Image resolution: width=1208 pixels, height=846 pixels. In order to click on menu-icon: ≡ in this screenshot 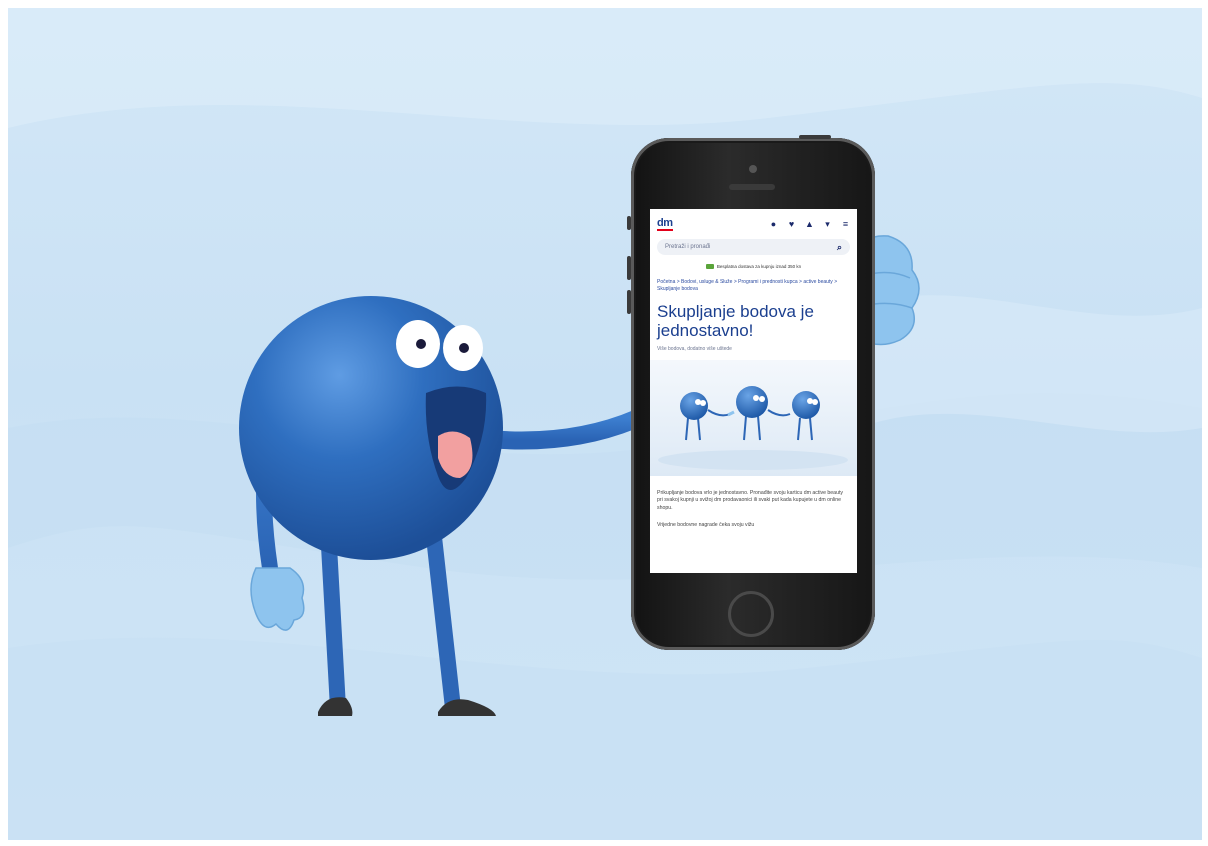, I will do `click(845, 224)`.